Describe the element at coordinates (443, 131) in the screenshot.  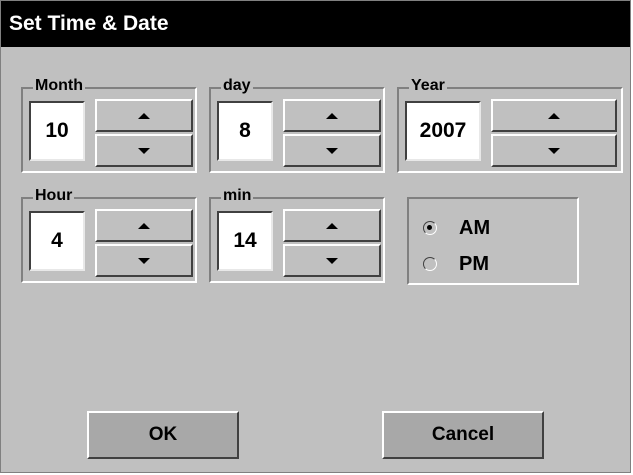
I see `year-value: 2007` at that location.